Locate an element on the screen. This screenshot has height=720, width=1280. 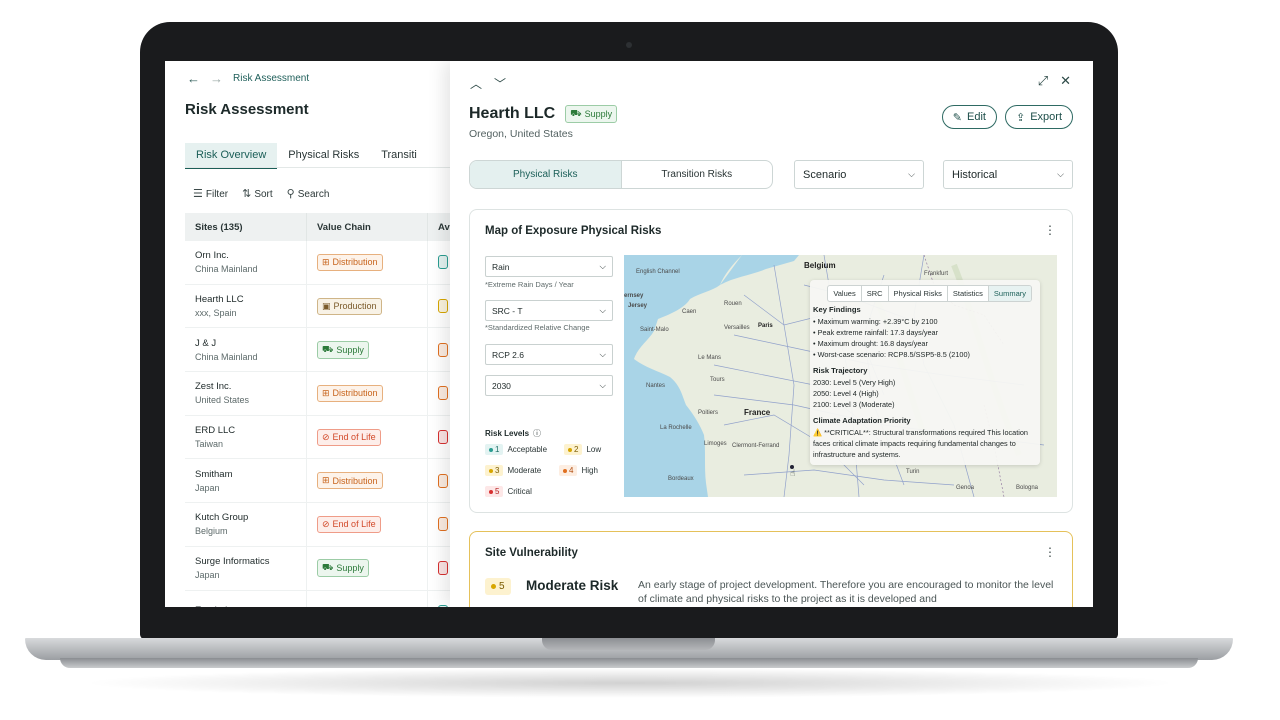
site-cell: Hearth LLC xxx, Spain is located at coordinates (245, 306).